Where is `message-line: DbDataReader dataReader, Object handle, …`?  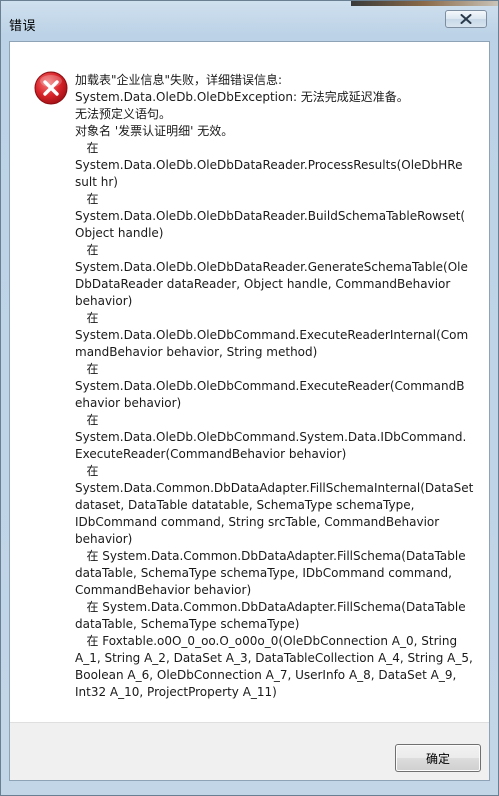
message-line: DbDataReader dataReader, Object handle, … is located at coordinates (263, 284).